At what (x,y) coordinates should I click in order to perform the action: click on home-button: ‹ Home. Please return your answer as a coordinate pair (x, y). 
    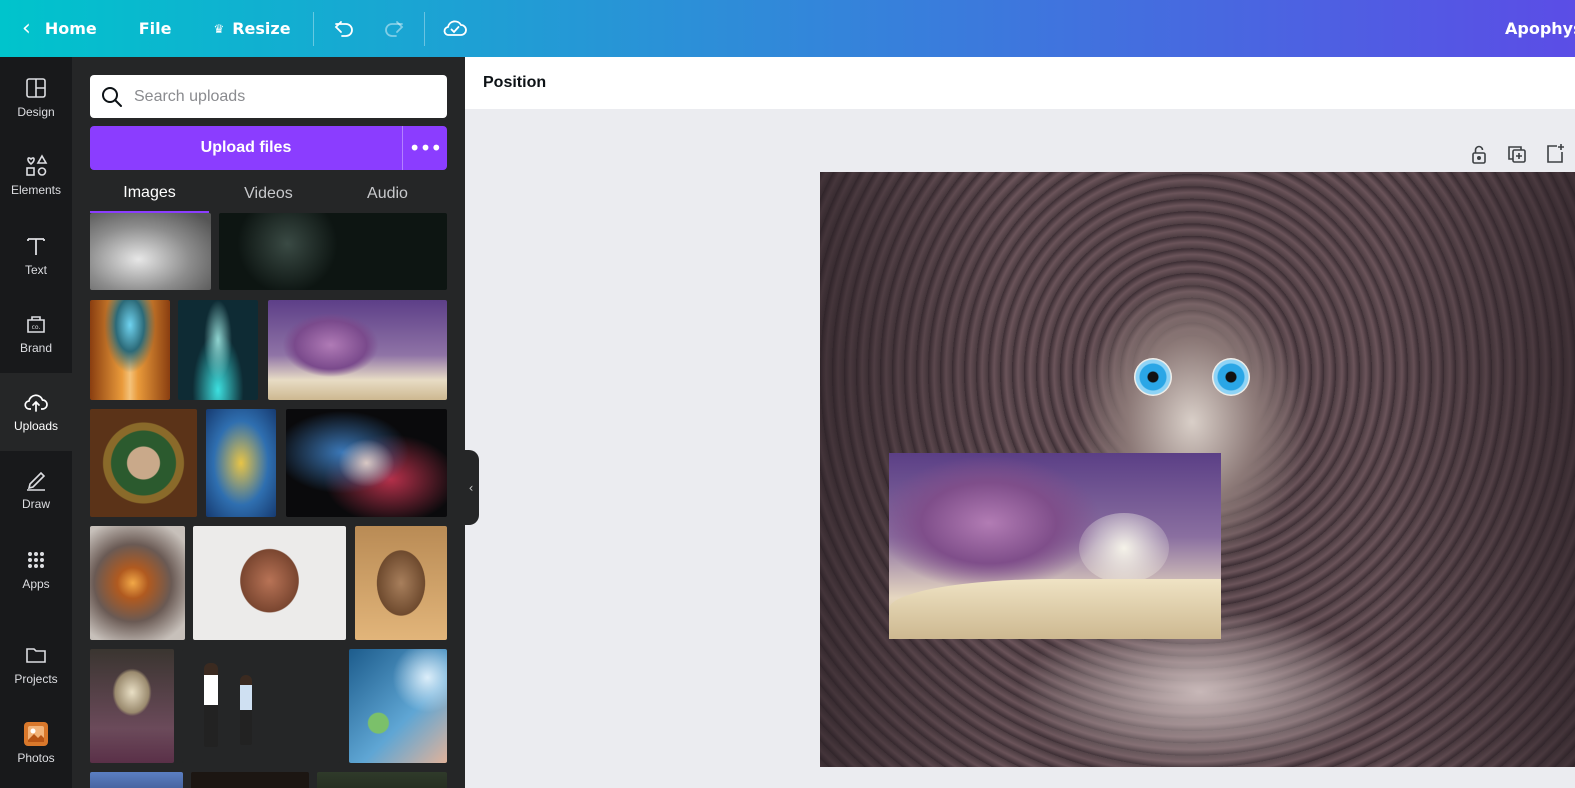
    Looking at the image, I should click on (54, 28).